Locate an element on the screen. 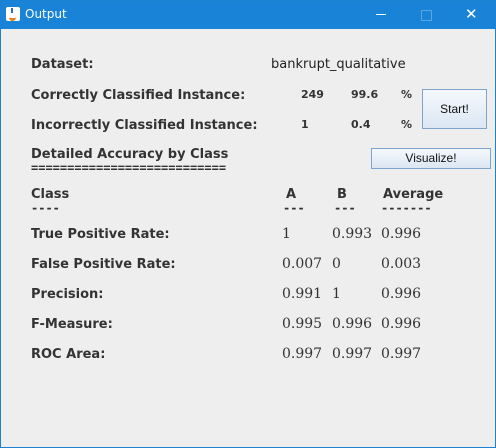  incorrect-unit: % is located at coordinates (407, 124).